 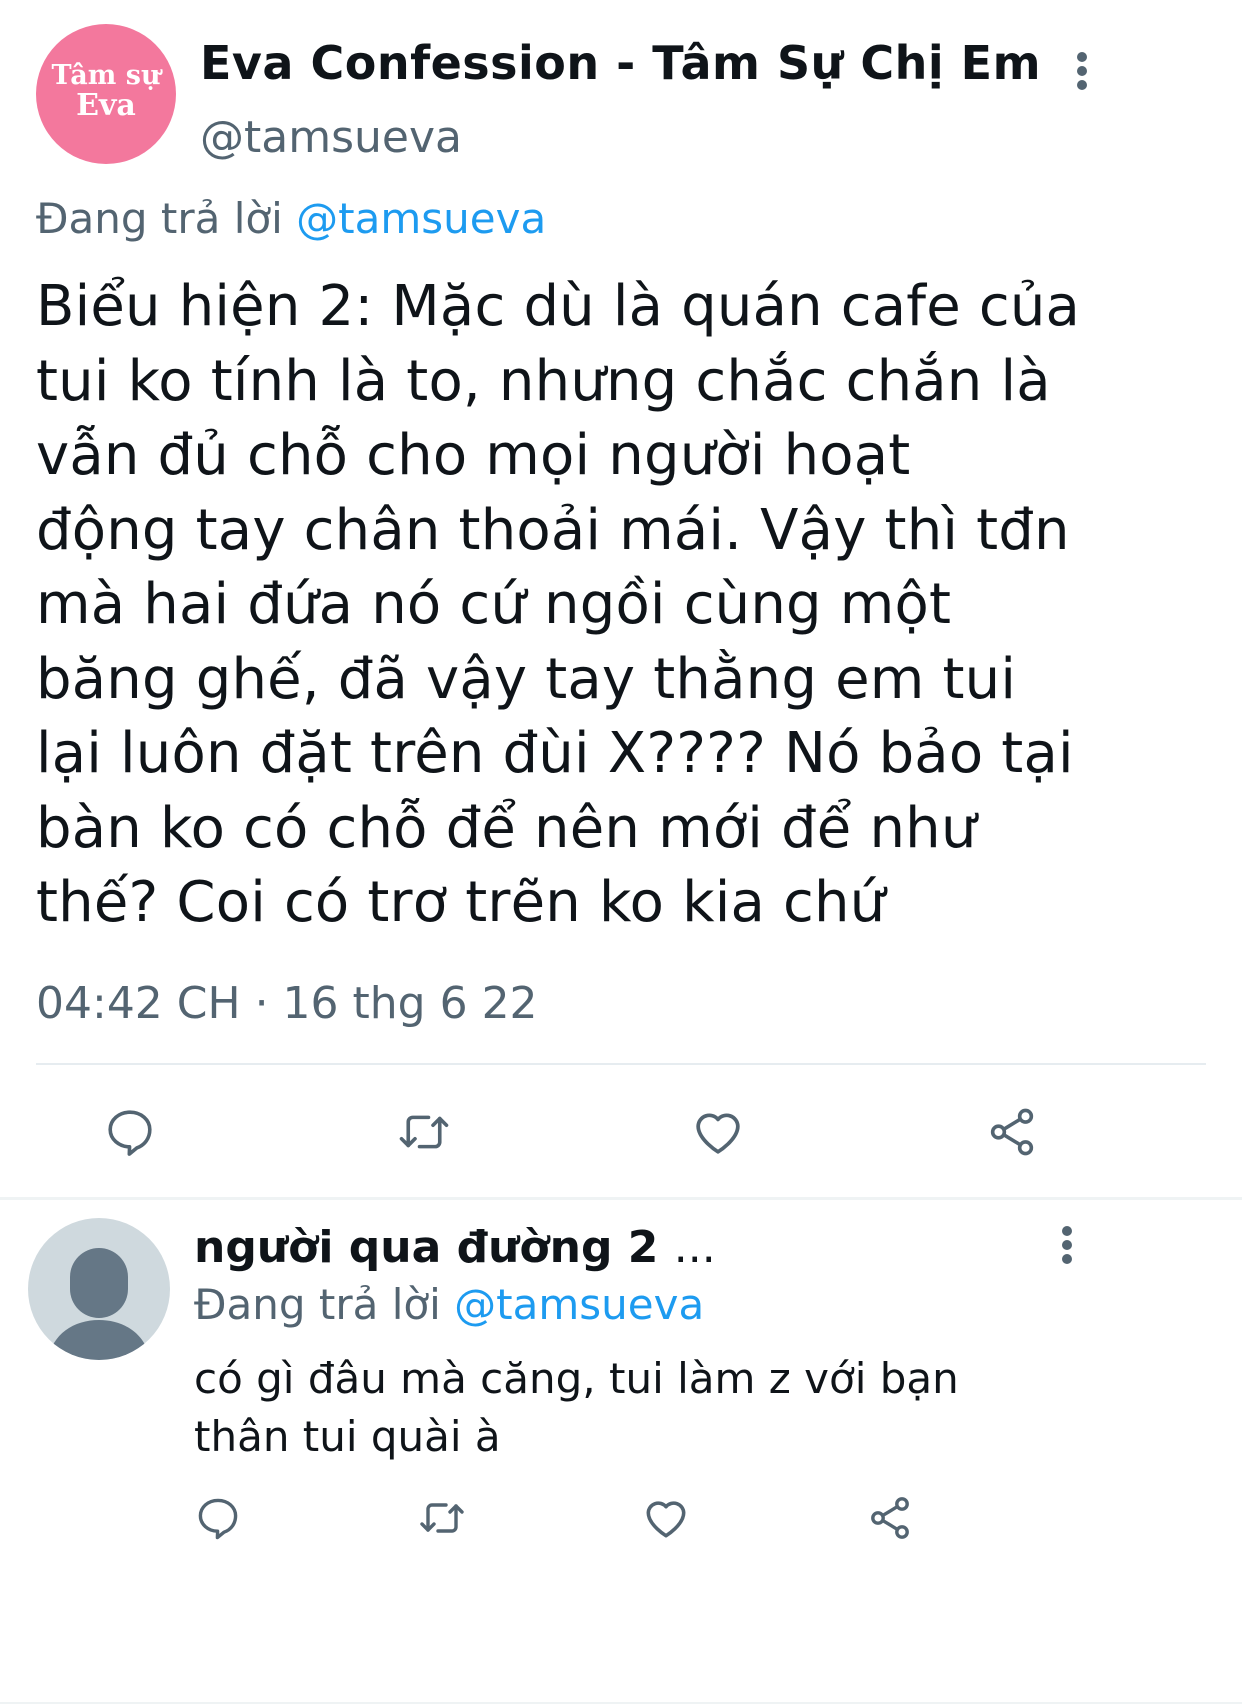 I want to click on replying-mention-link: @tamsueva, so click(x=421, y=218).